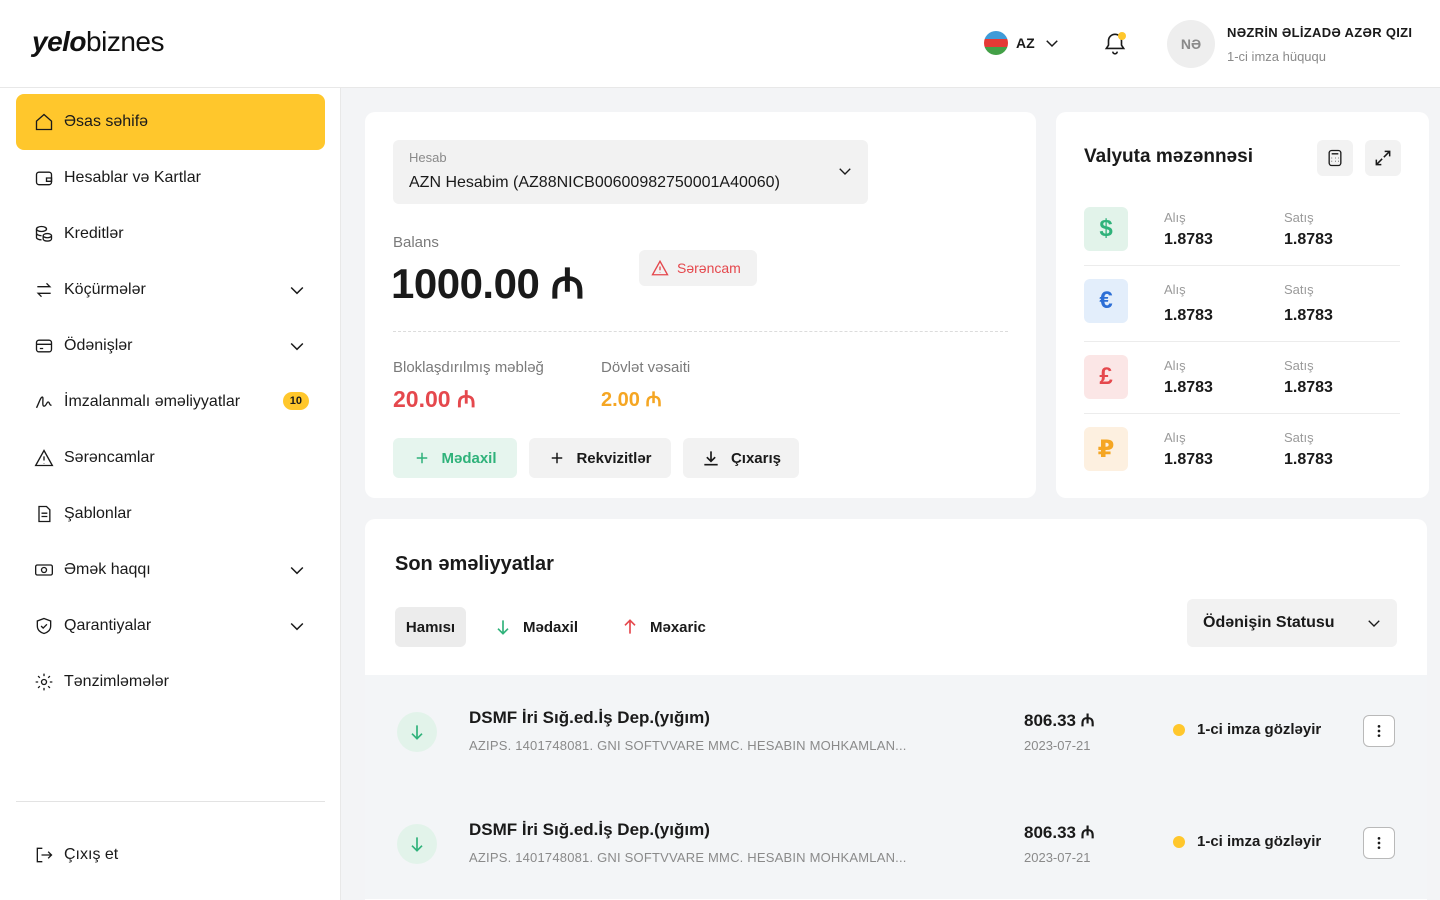 The width and height of the screenshot is (1440, 900). I want to click on income-button: Mədaxil, so click(455, 458).